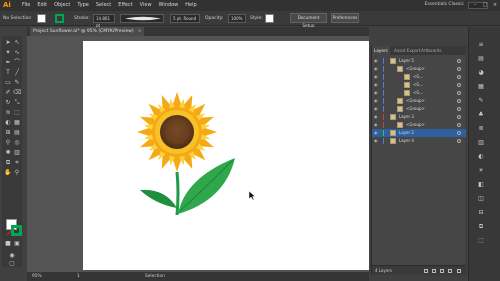 The image size is (500, 281). What do you see at coordinates (442, 271) in the screenshot?
I see `clipping-mask-icon` at bounding box center [442, 271].